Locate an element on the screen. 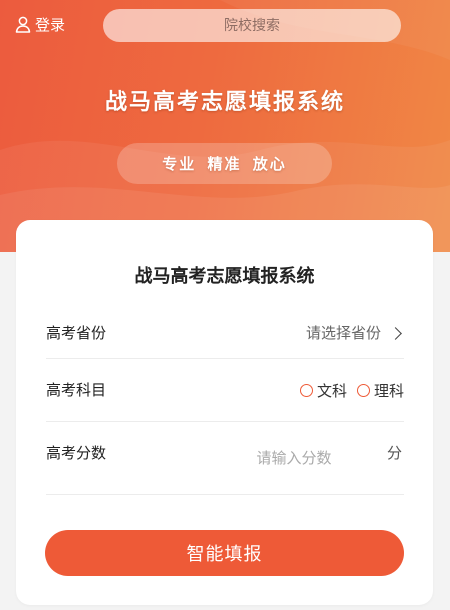  chevron-right-icon is located at coordinates (395, 333).